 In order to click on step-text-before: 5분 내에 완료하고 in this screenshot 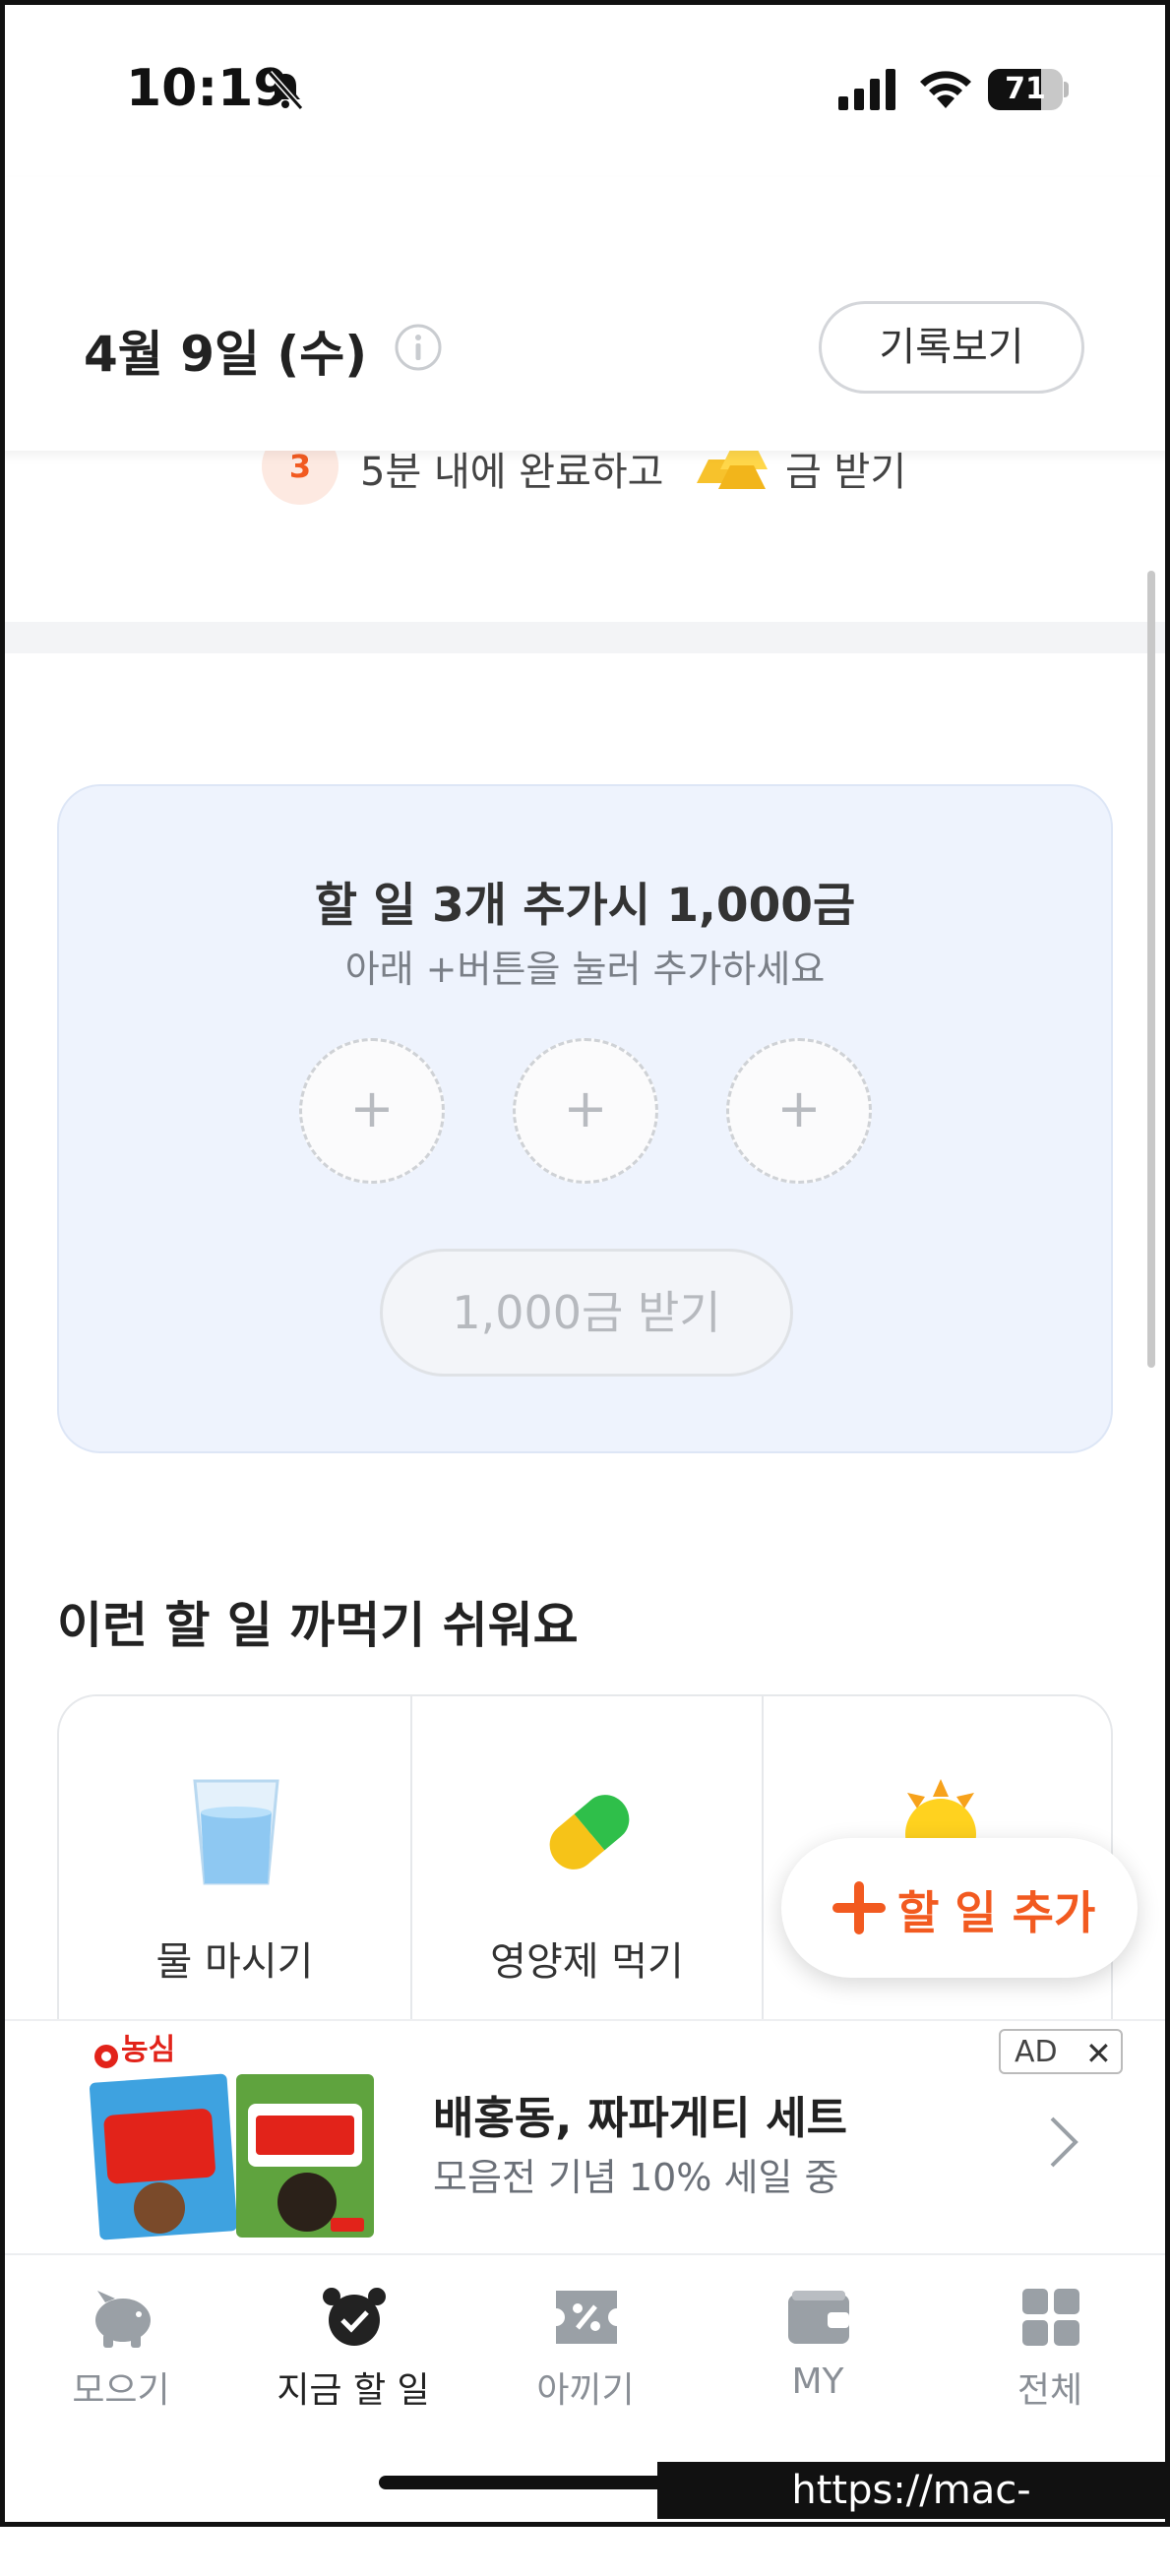, I will do `click(512, 472)`.